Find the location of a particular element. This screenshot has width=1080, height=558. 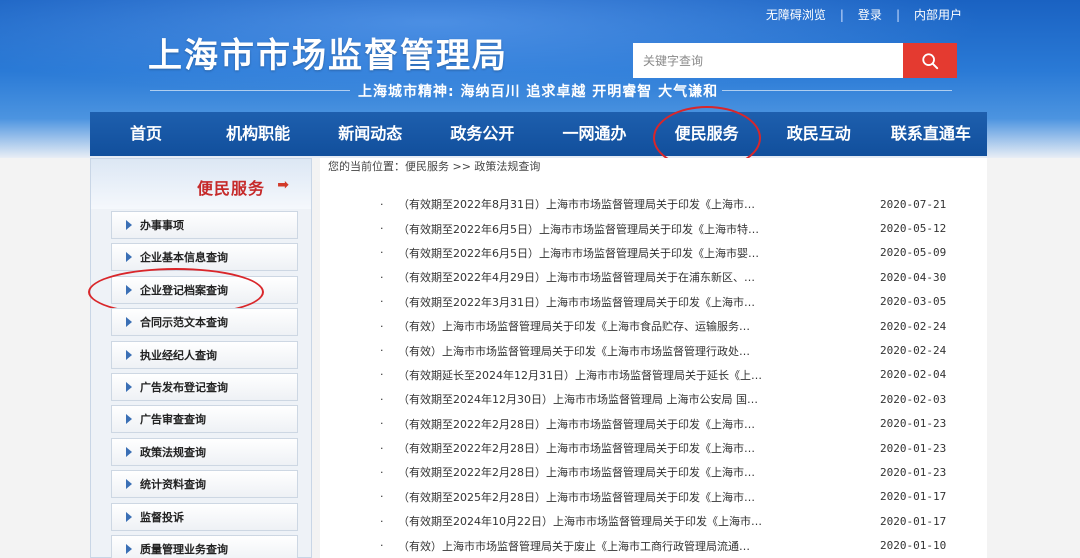

nav-item-public-service: 便民服务 is located at coordinates (707, 138).